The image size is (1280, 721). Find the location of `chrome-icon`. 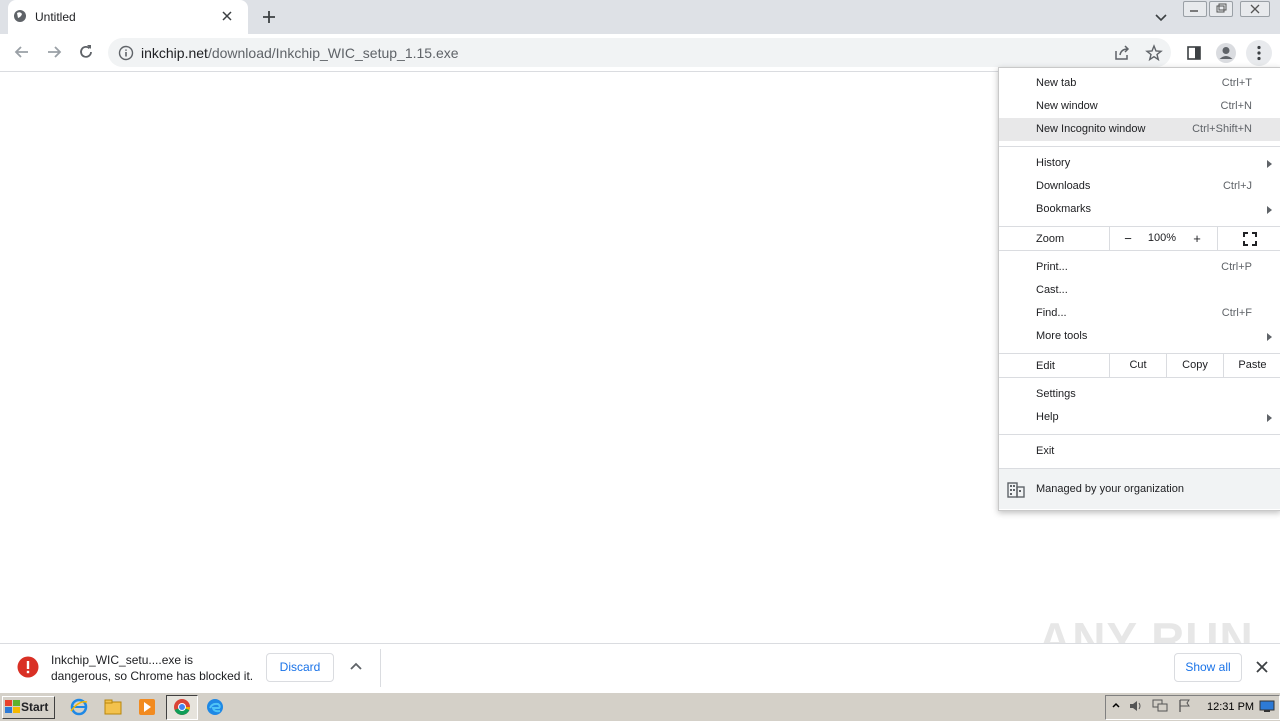

chrome-icon is located at coordinates (182, 707).